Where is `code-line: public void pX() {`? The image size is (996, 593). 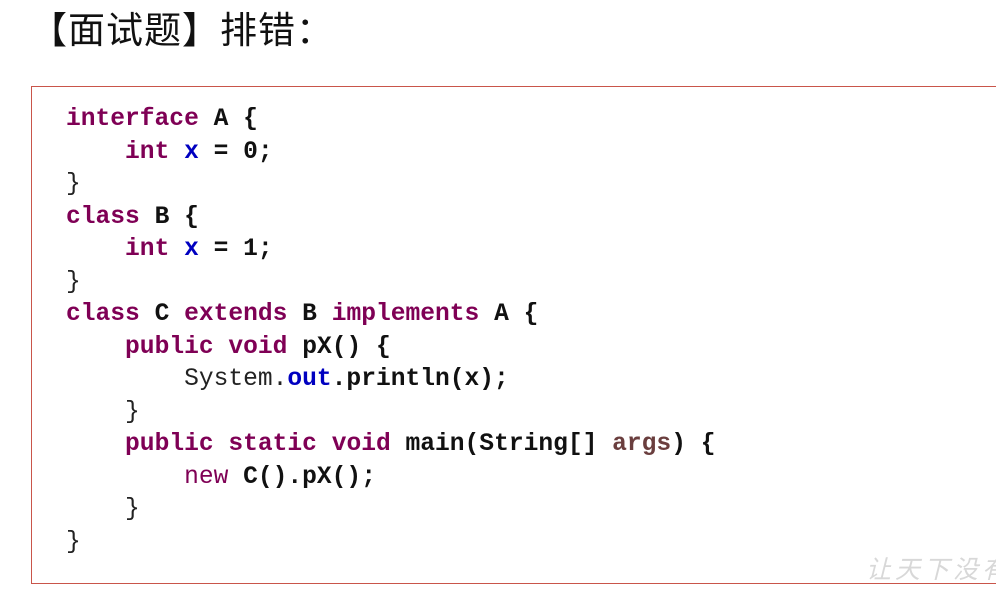 code-line: public void pX() { is located at coordinates (390, 348).